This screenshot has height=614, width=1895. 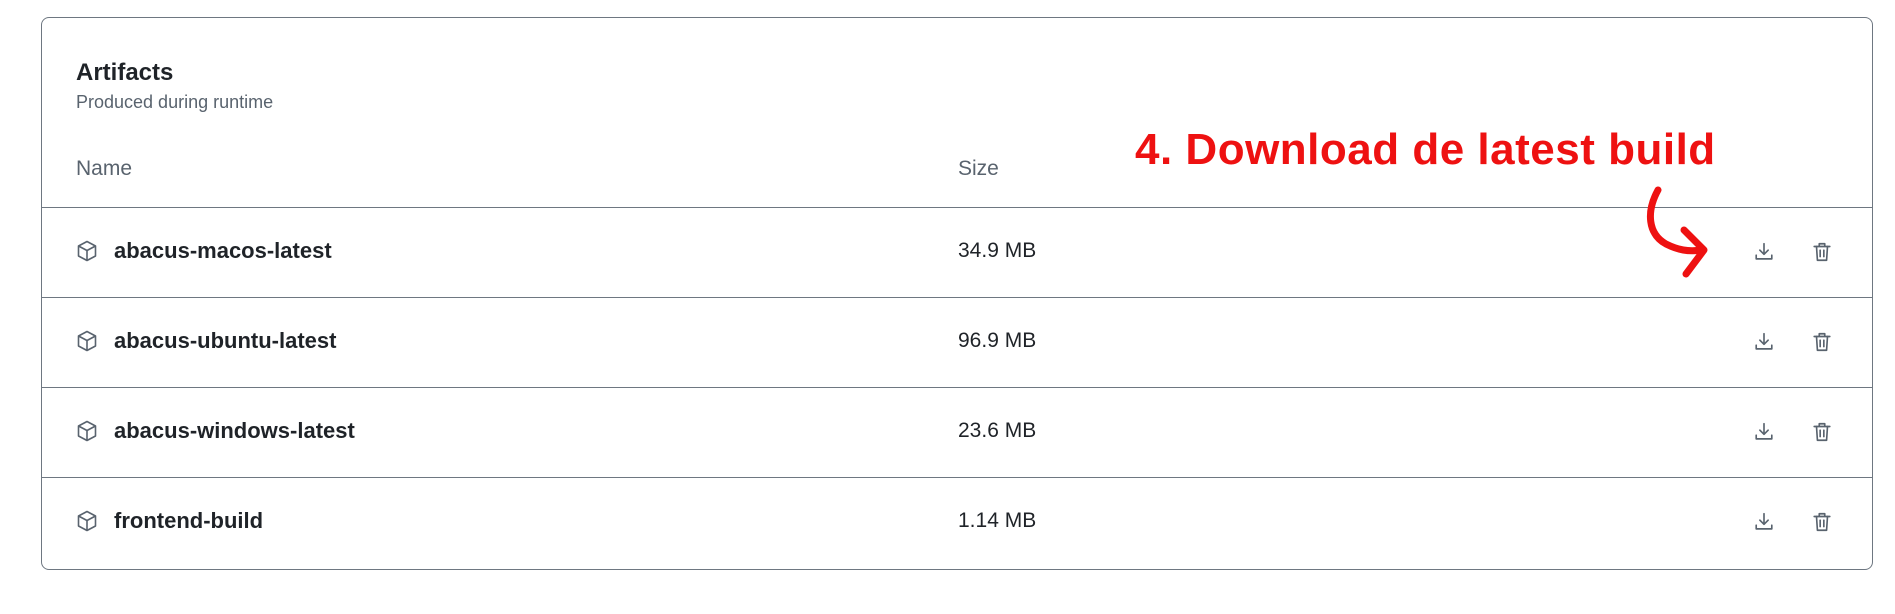 I want to click on artifact-name-link: abacus-macos-latest, so click(x=223, y=251).